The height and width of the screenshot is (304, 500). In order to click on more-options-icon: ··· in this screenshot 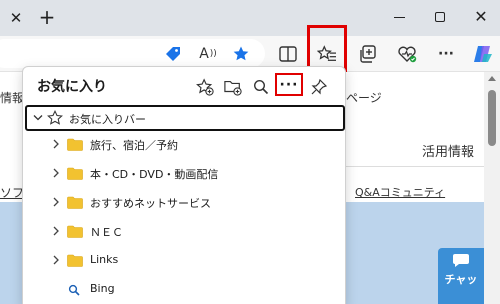, I will do `click(289, 85)`.